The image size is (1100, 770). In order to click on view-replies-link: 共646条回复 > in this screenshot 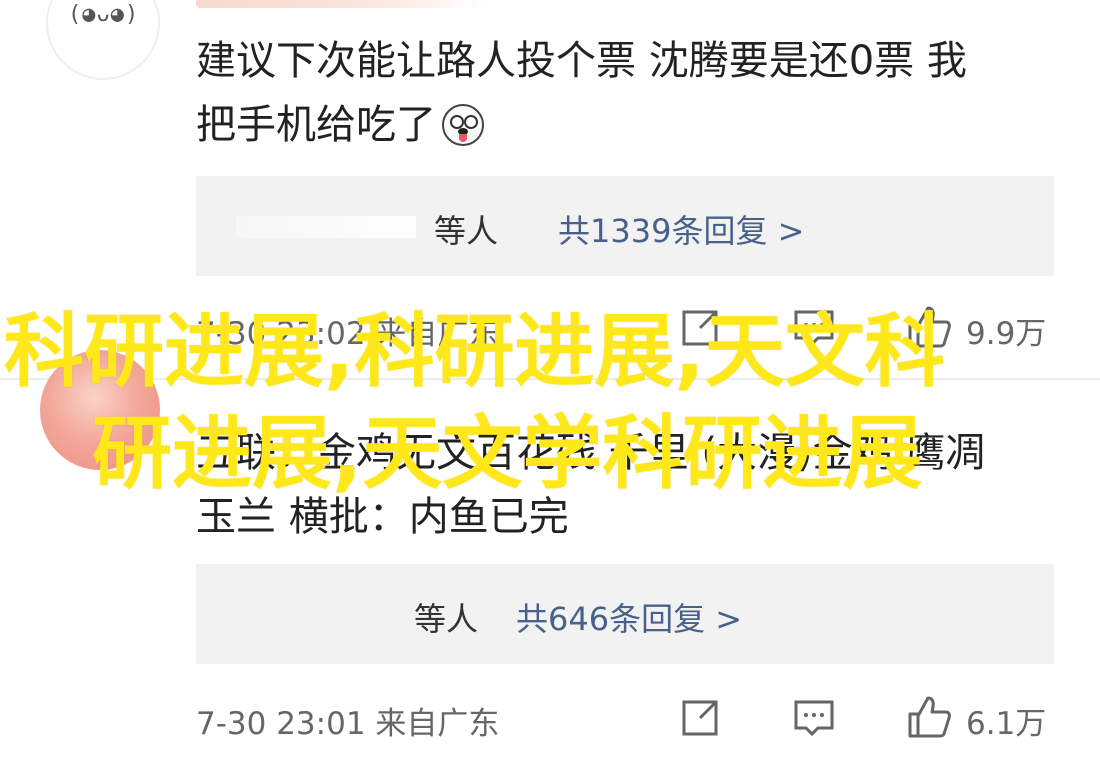, I will do `click(629, 617)`.